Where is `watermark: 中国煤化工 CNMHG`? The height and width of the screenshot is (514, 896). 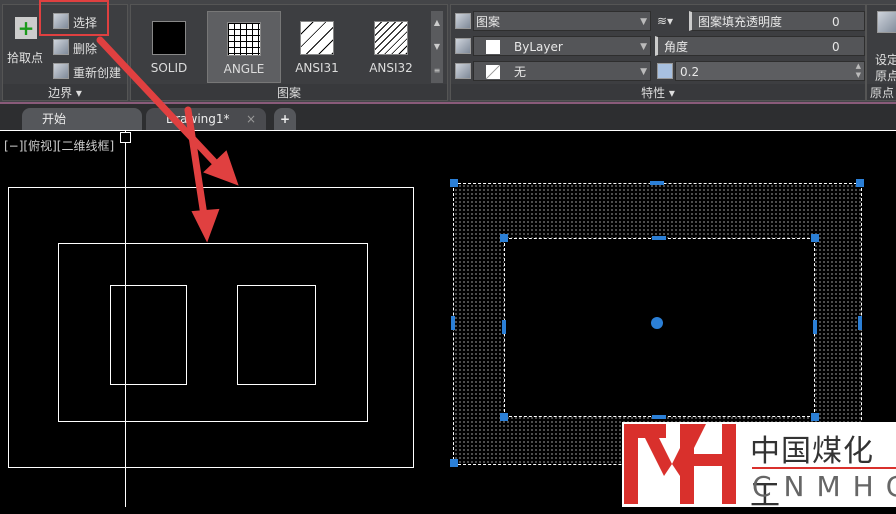
watermark: 中国煤化工 CNMHG is located at coordinates (759, 467).